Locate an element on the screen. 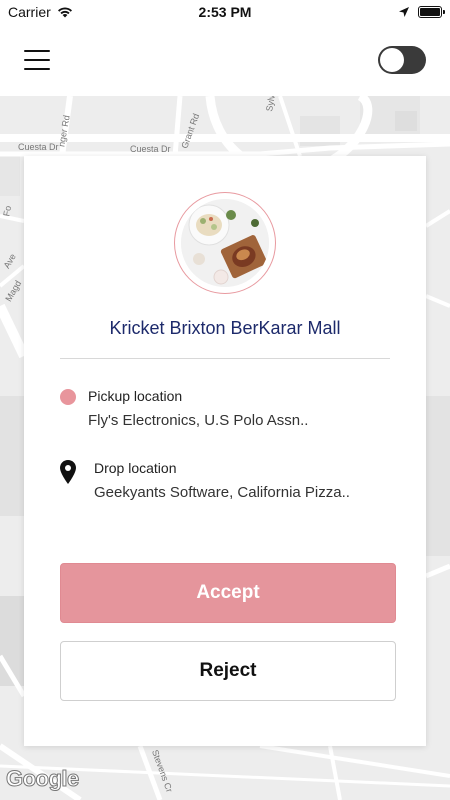 The width and height of the screenshot is (450, 800). divider is located at coordinates (225, 358).